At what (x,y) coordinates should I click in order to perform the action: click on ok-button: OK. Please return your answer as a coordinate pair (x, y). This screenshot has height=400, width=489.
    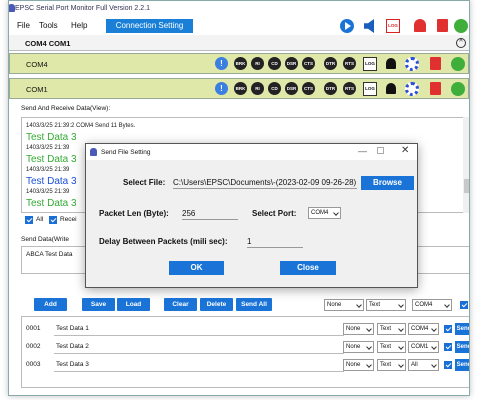
    Looking at the image, I should click on (196, 268).